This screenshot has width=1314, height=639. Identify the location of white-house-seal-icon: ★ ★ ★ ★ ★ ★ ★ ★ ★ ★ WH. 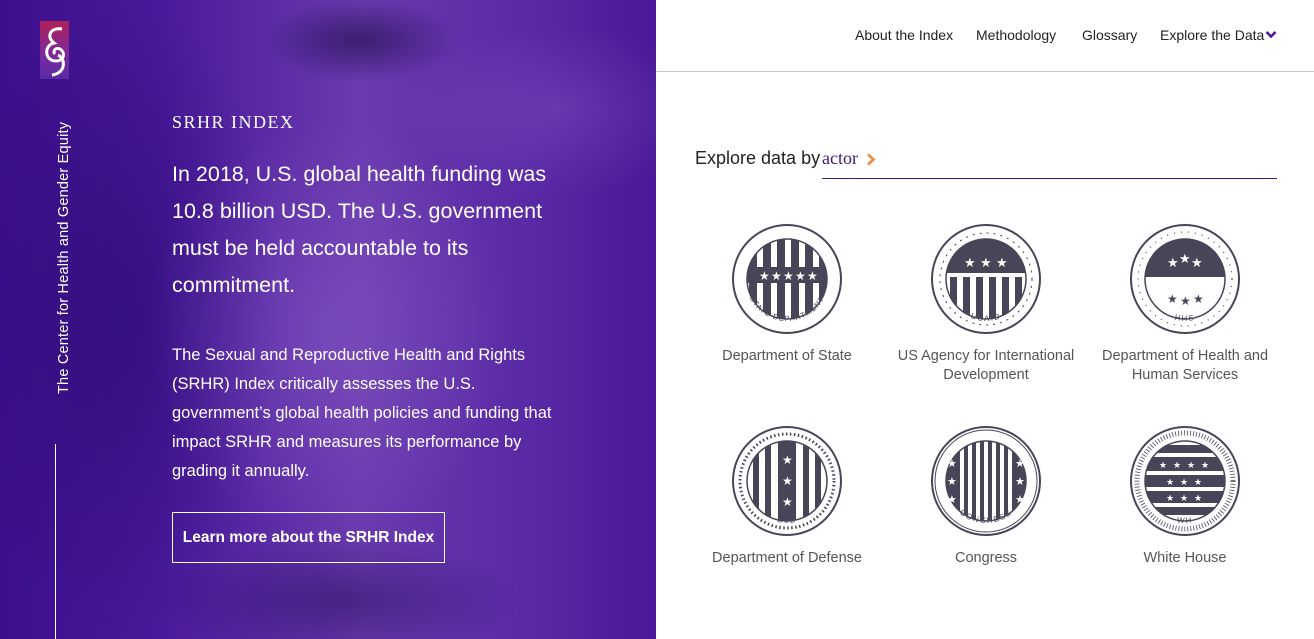
(1185, 481).